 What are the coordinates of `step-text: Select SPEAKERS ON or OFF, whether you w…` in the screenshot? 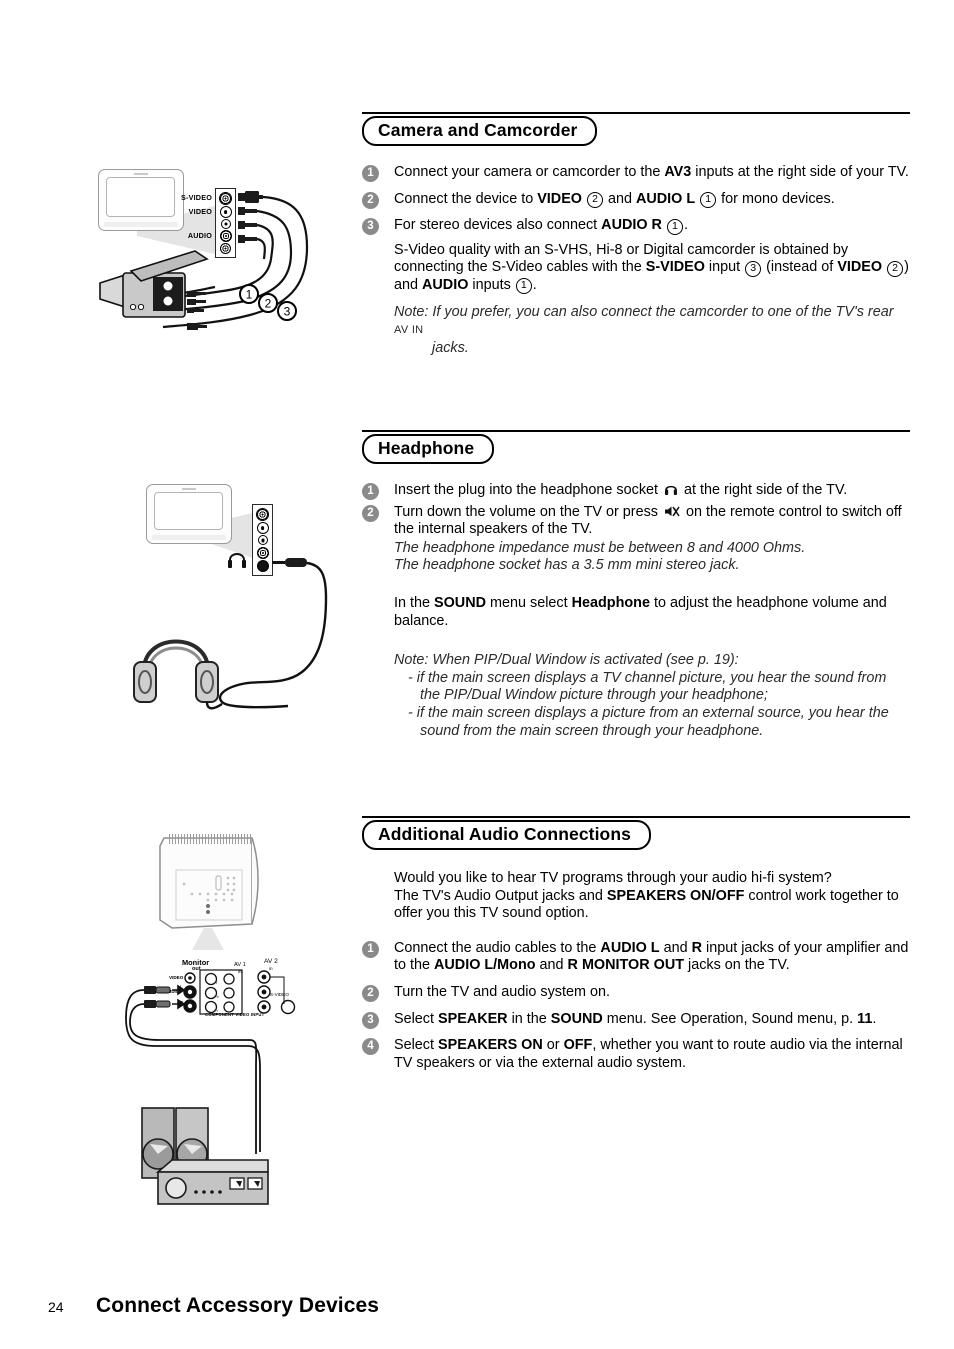 It's located at (648, 1054).